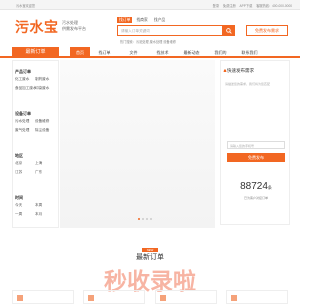 The width and height of the screenshot is (320, 304). I want to click on search-icon, so click(229, 30).